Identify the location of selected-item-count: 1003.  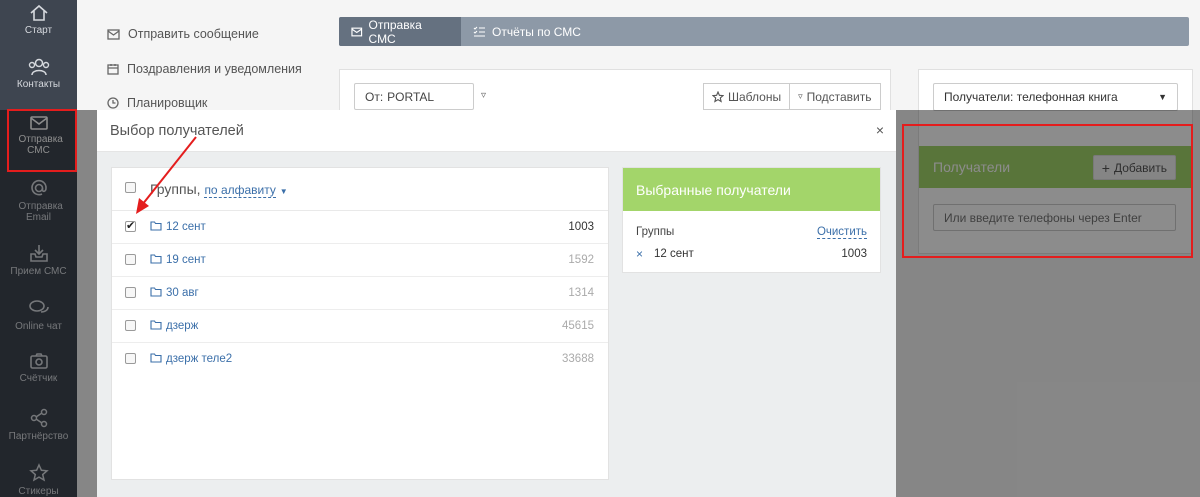
(854, 254).